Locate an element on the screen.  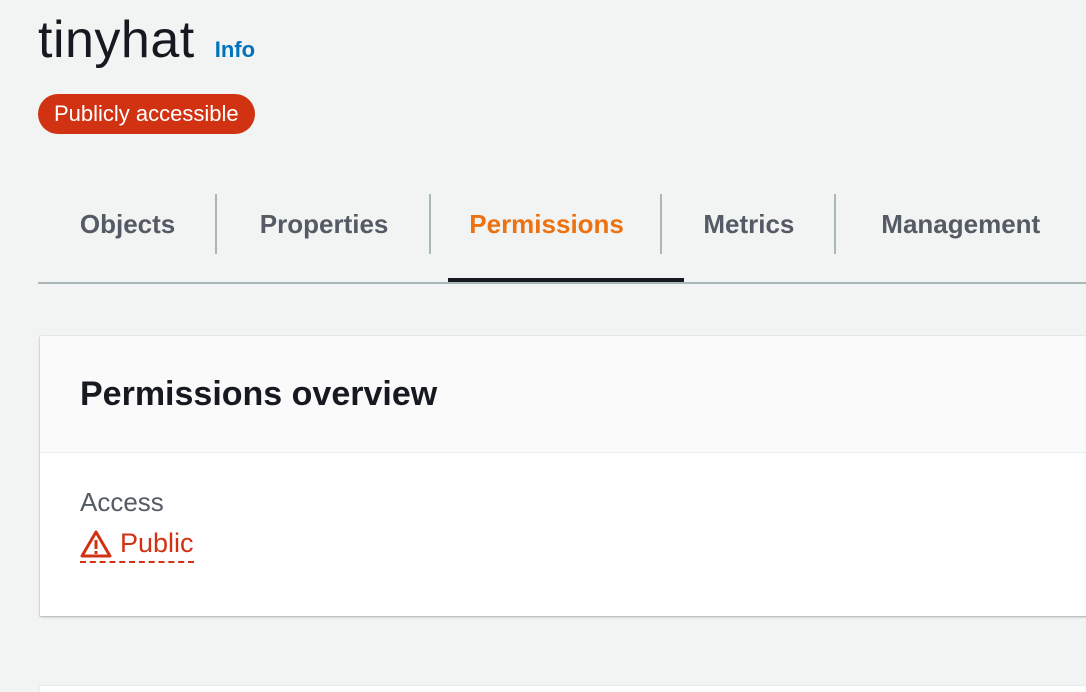
tab-management: Management is located at coordinates (961, 224).